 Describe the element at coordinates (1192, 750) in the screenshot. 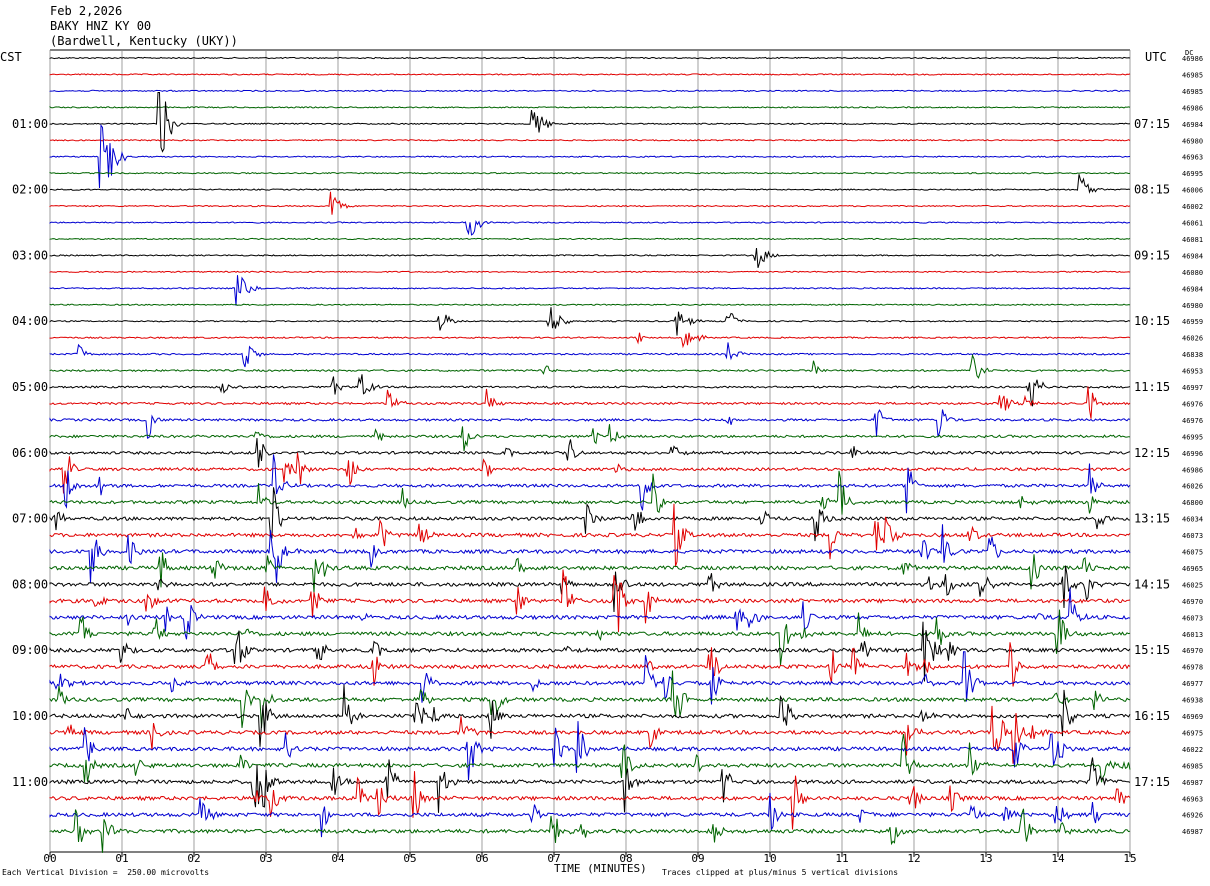

I see `dc-offset-label: 46022` at that location.